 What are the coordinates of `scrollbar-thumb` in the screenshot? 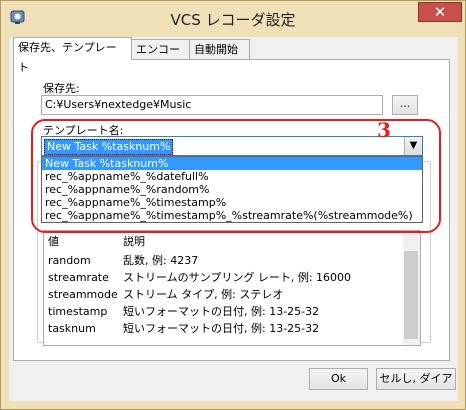 It's located at (411, 295).